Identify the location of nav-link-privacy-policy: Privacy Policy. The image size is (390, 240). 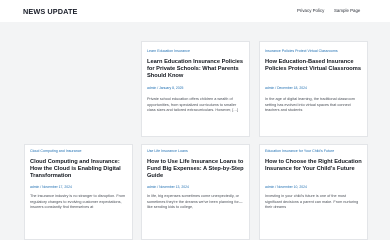
(310, 10).